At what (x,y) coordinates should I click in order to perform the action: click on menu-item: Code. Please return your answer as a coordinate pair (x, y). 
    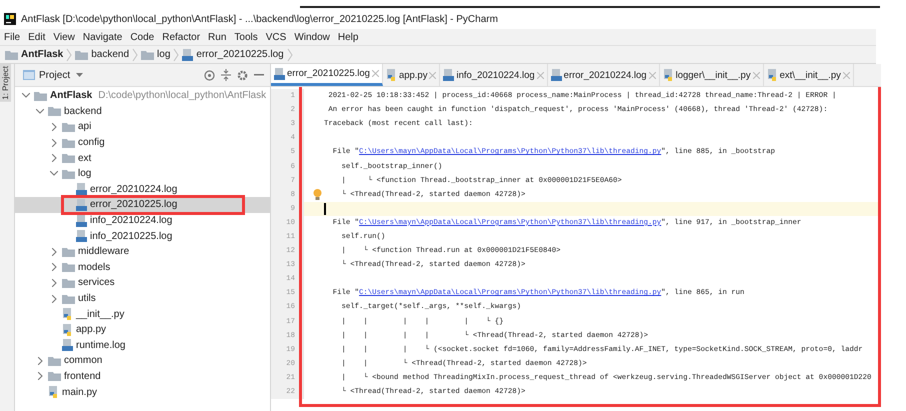
    Looking at the image, I should click on (142, 37).